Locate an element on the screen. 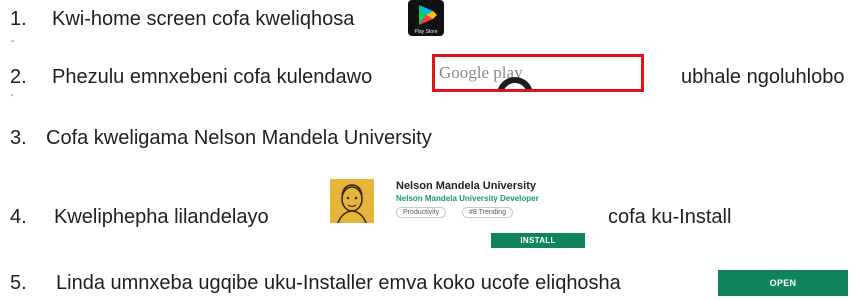 This screenshot has width=863, height=300. step-2-after-text: ubhale ngoluhlobo is located at coordinates (763, 77).